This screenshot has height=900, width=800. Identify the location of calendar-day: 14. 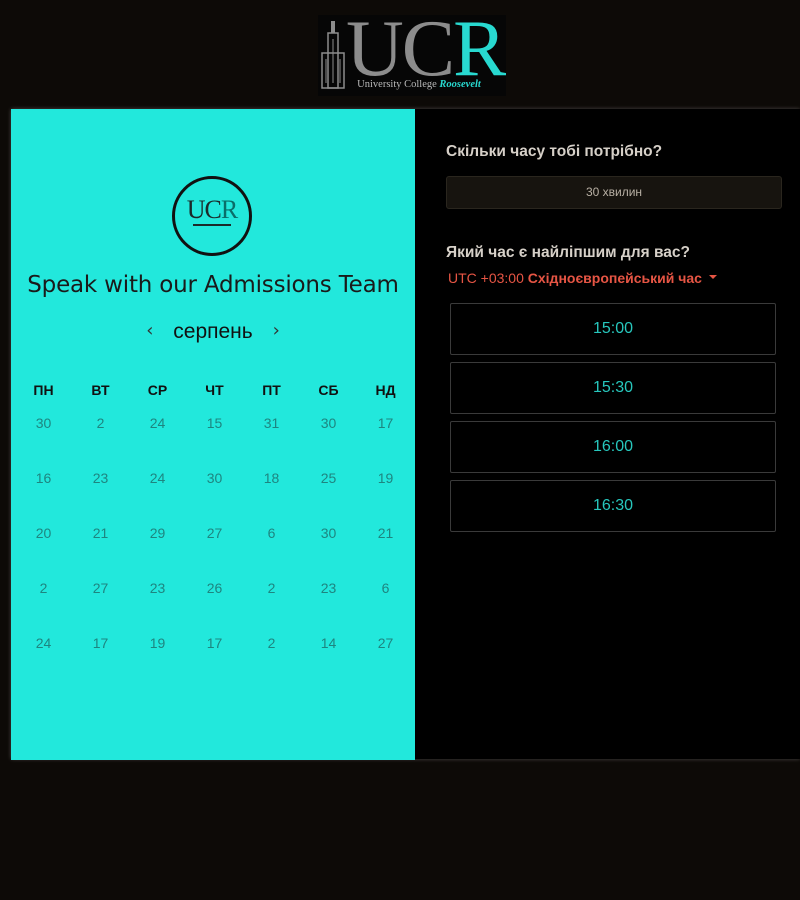
(328, 654).